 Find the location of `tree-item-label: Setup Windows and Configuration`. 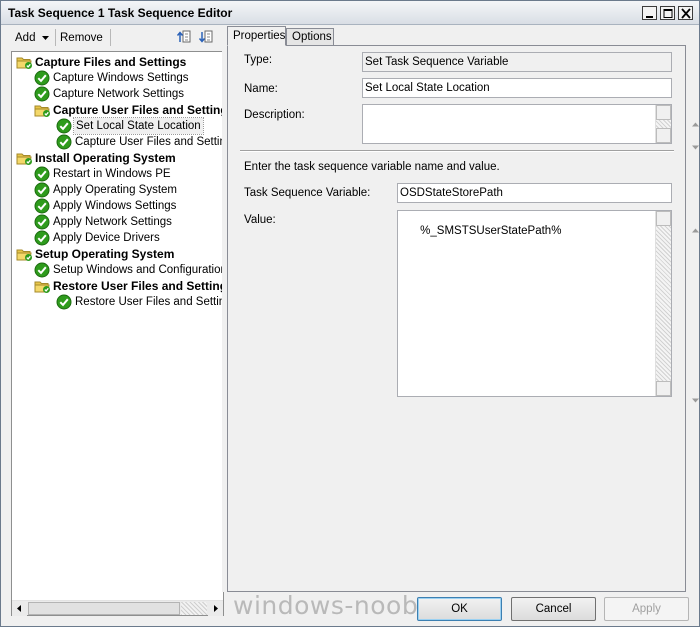

tree-item-label: Setup Windows and Configuration is located at coordinates (138, 270).